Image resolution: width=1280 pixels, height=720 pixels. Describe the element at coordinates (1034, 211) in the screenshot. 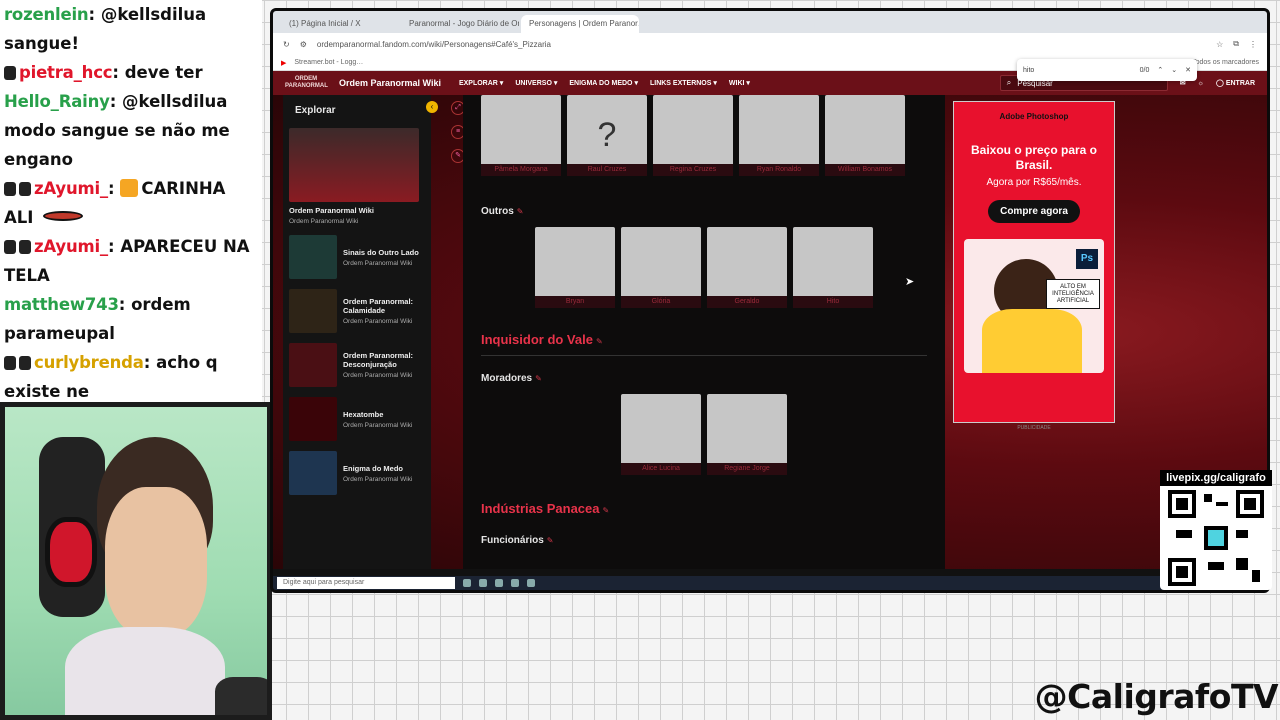

I see `ad-cta-button: Compre agora` at that location.